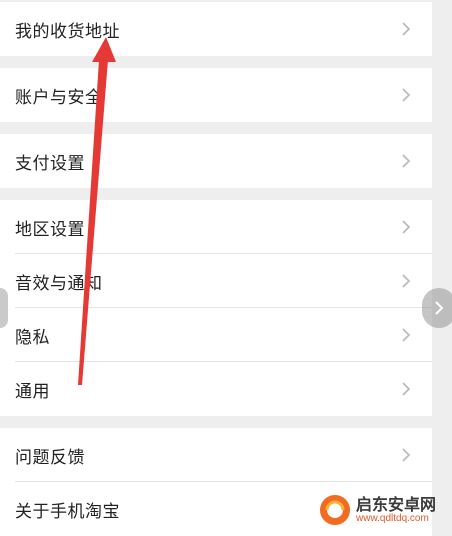 The image size is (452, 536). What do you see at coordinates (59, 97) in the screenshot?
I see `settings-item-label: 账户与安全` at bounding box center [59, 97].